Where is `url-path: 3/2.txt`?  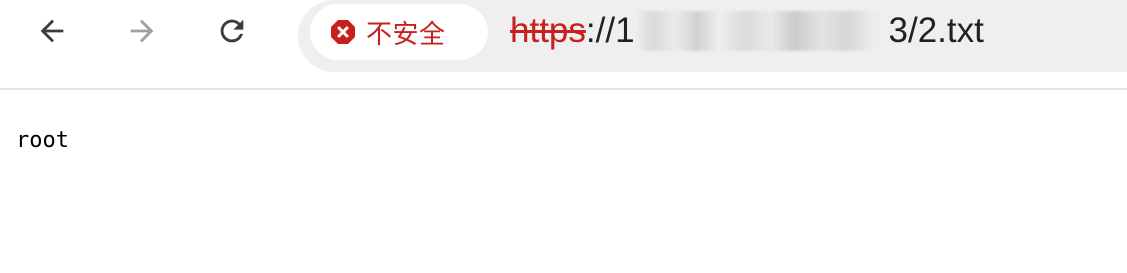
url-path: 3/2.txt is located at coordinates (936, 30).